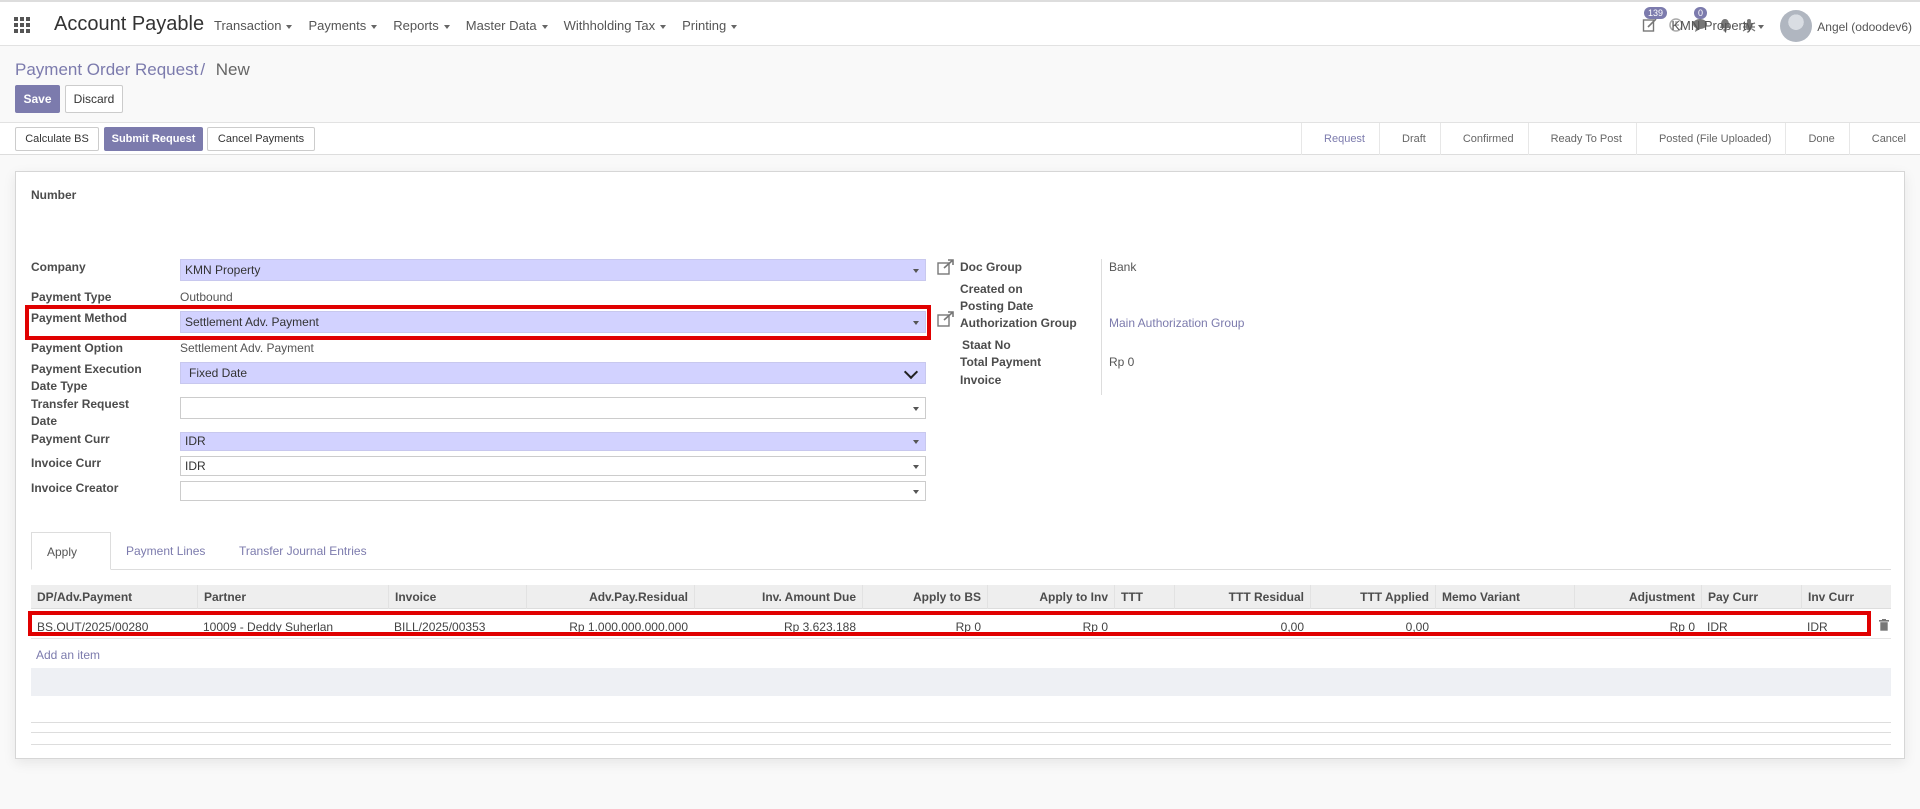 The image size is (1920, 809). Describe the element at coordinates (75, 488) in the screenshot. I see `invoice-creator-label: Invoice Creator` at that location.